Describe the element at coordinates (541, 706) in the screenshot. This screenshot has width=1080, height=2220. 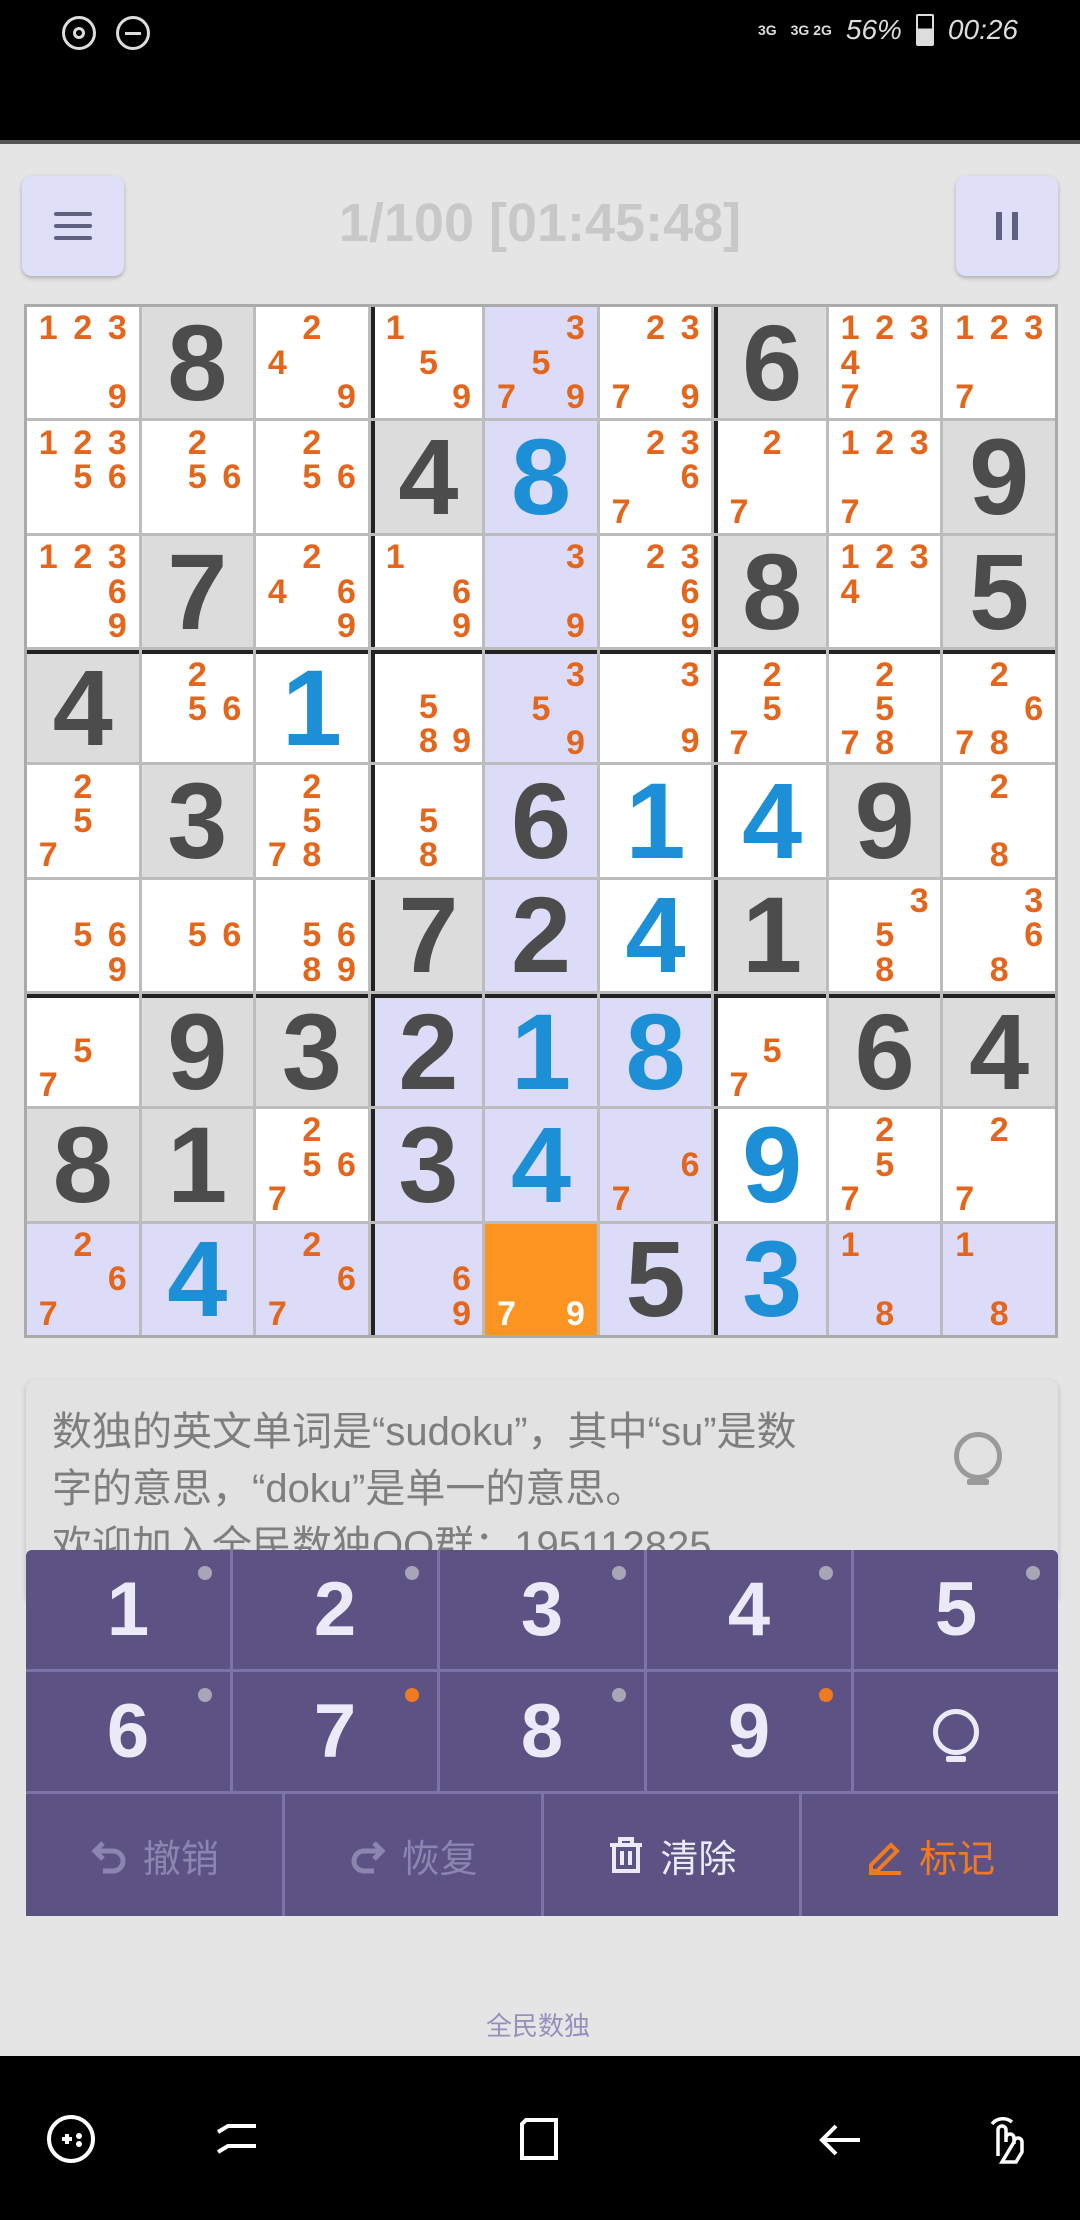
I see `sudoku-cell: 359` at that location.